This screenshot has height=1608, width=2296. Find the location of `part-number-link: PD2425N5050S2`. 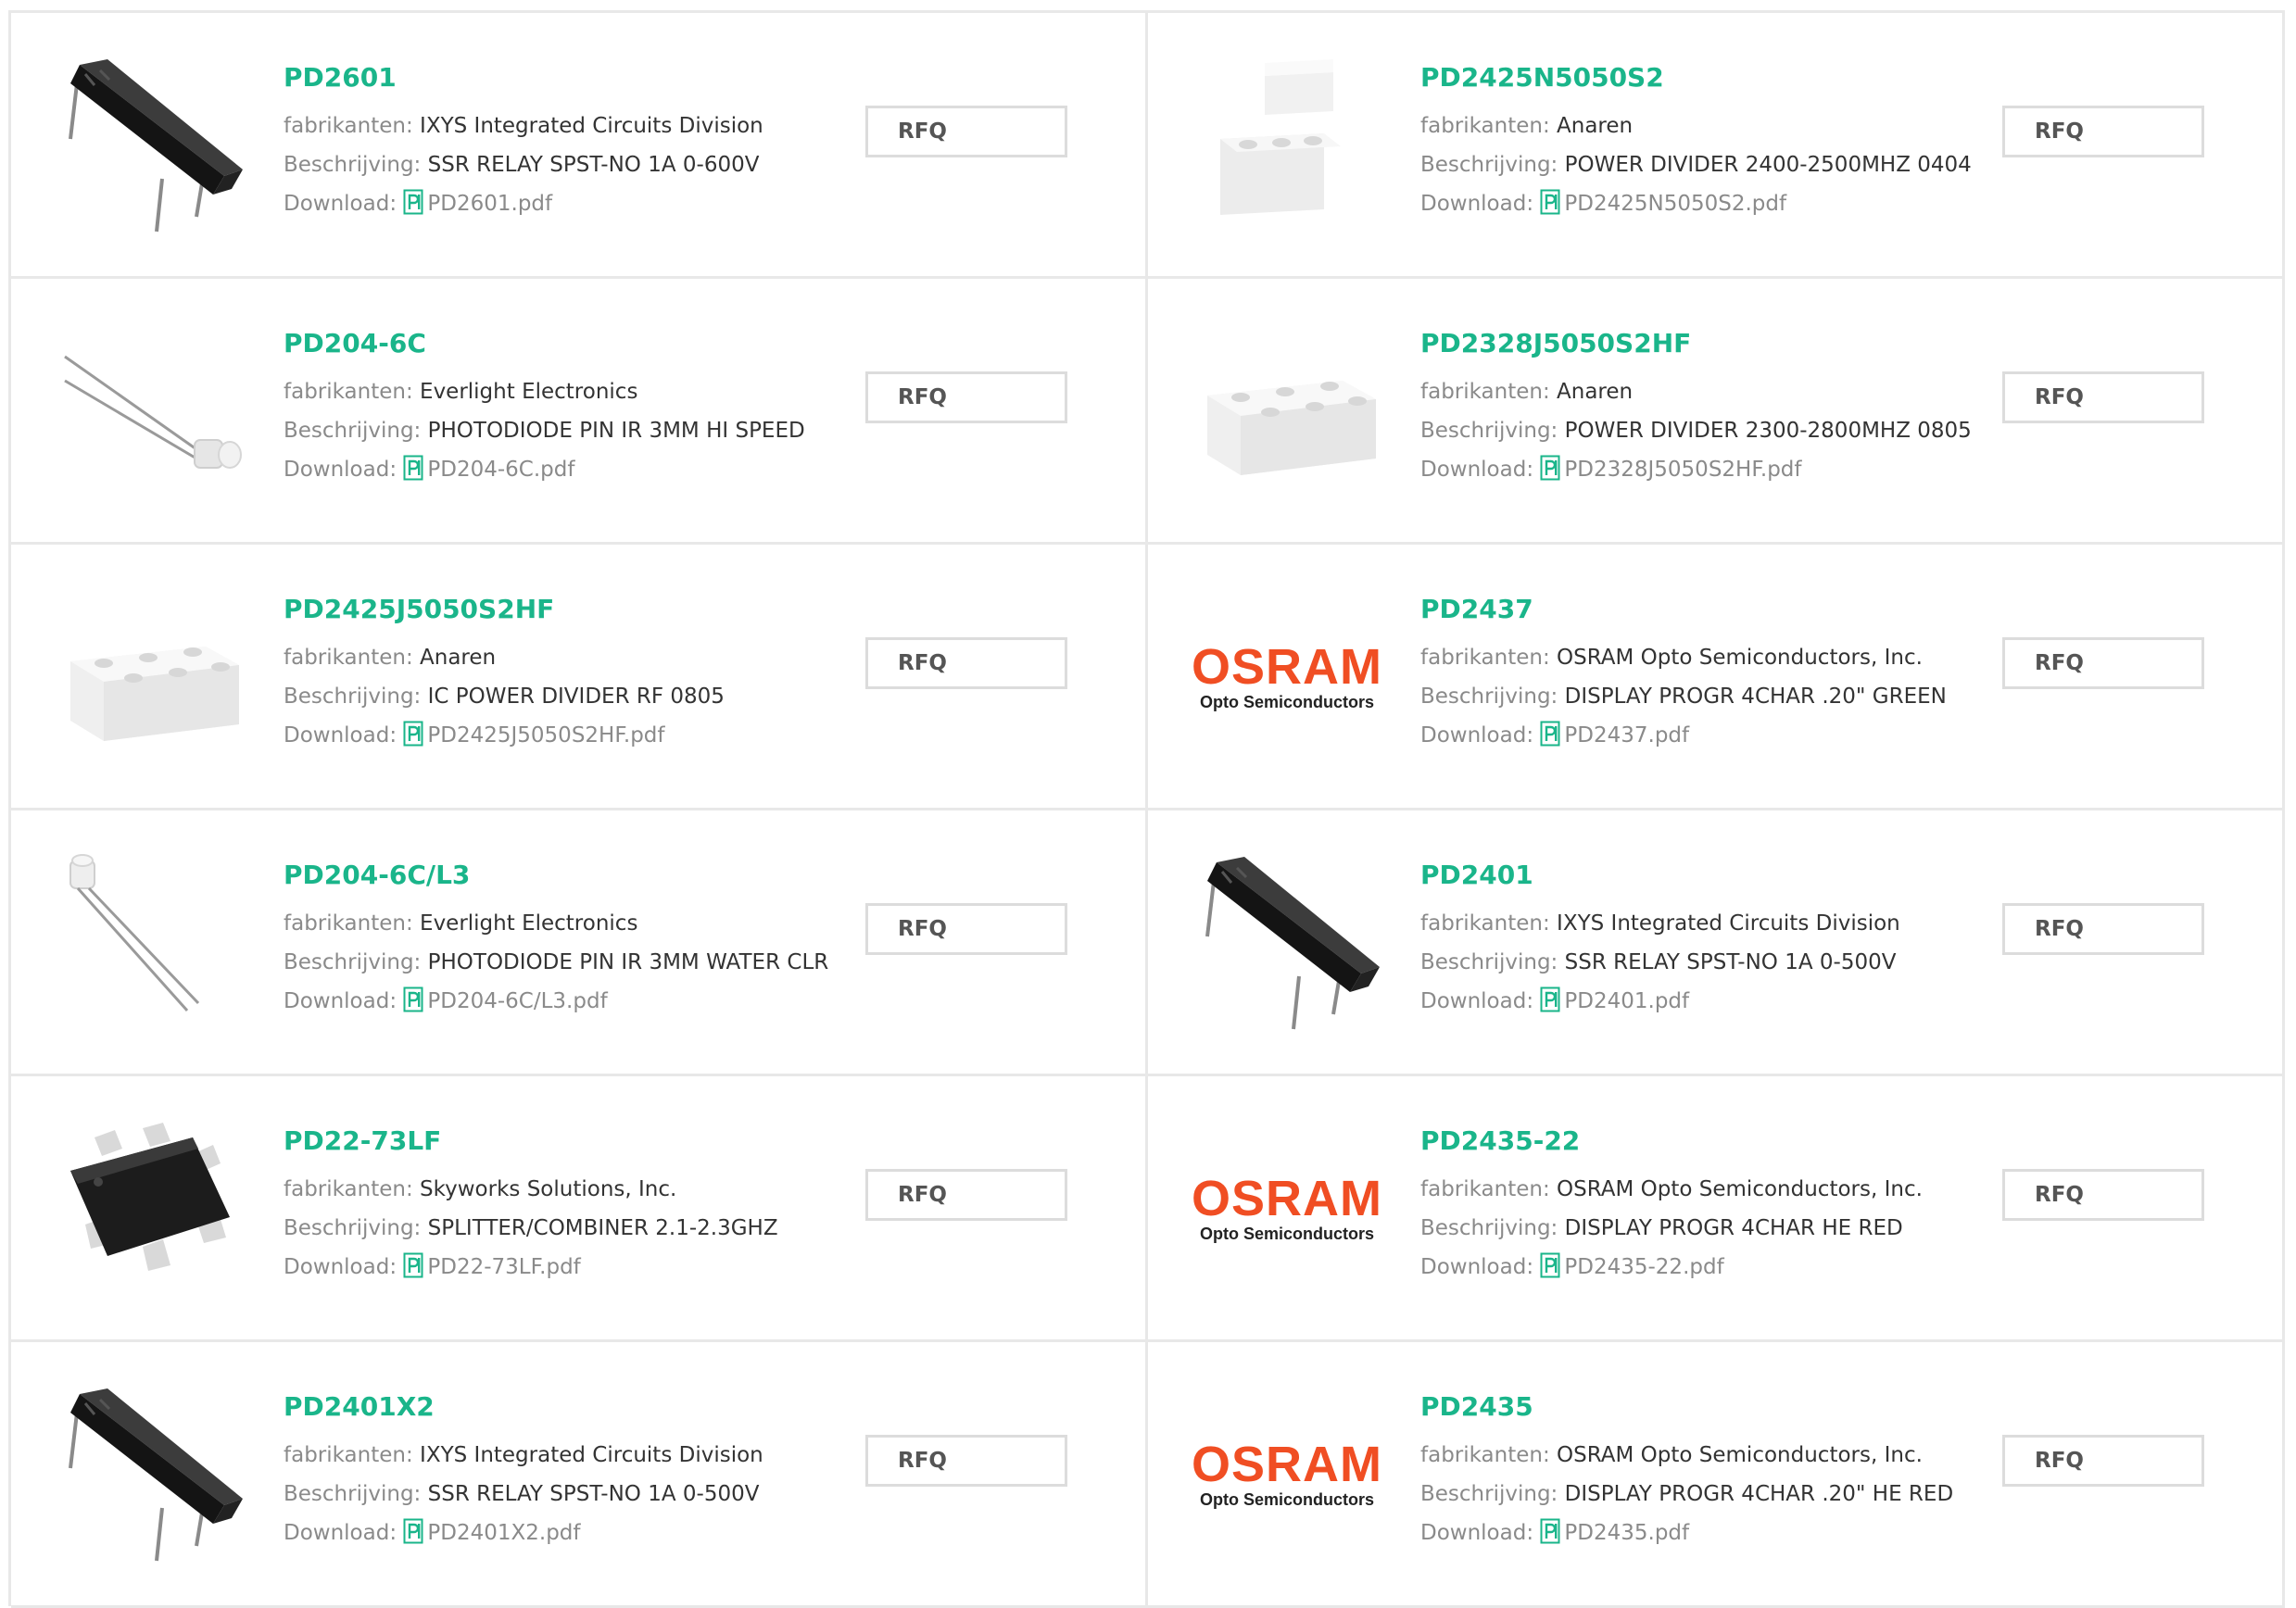

part-number-link: PD2425N5050S2 is located at coordinates (1707, 78).